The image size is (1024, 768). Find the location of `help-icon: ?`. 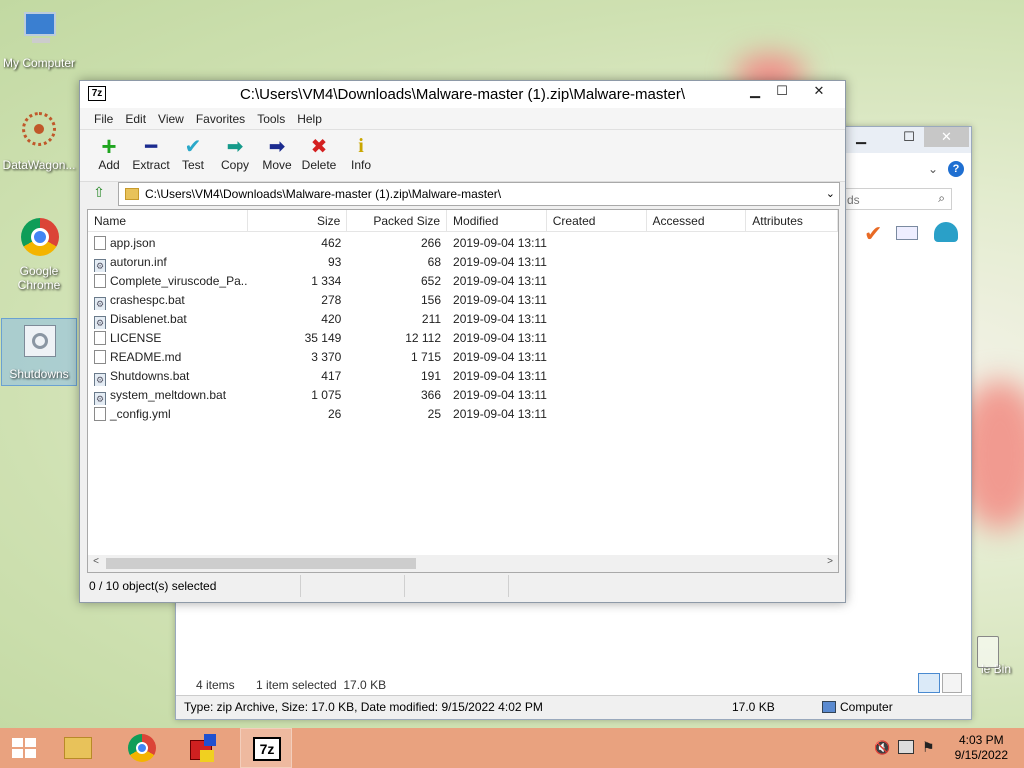

help-icon: ? is located at coordinates (956, 169).